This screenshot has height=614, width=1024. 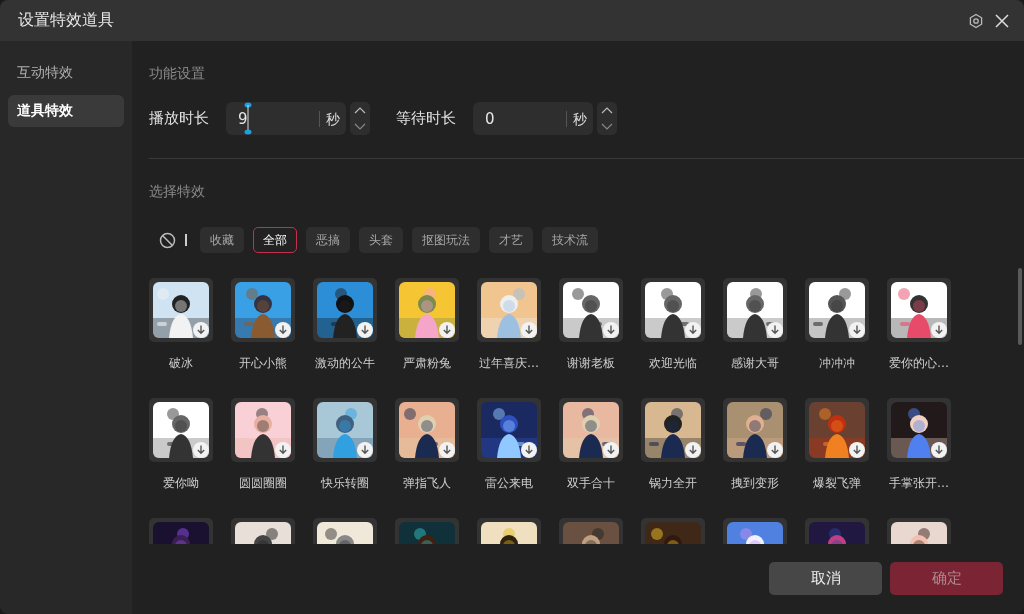 What do you see at coordinates (66, 73) in the screenshot?
I see `sidebar-item: 互动特效` at bounding box center [66, 73].